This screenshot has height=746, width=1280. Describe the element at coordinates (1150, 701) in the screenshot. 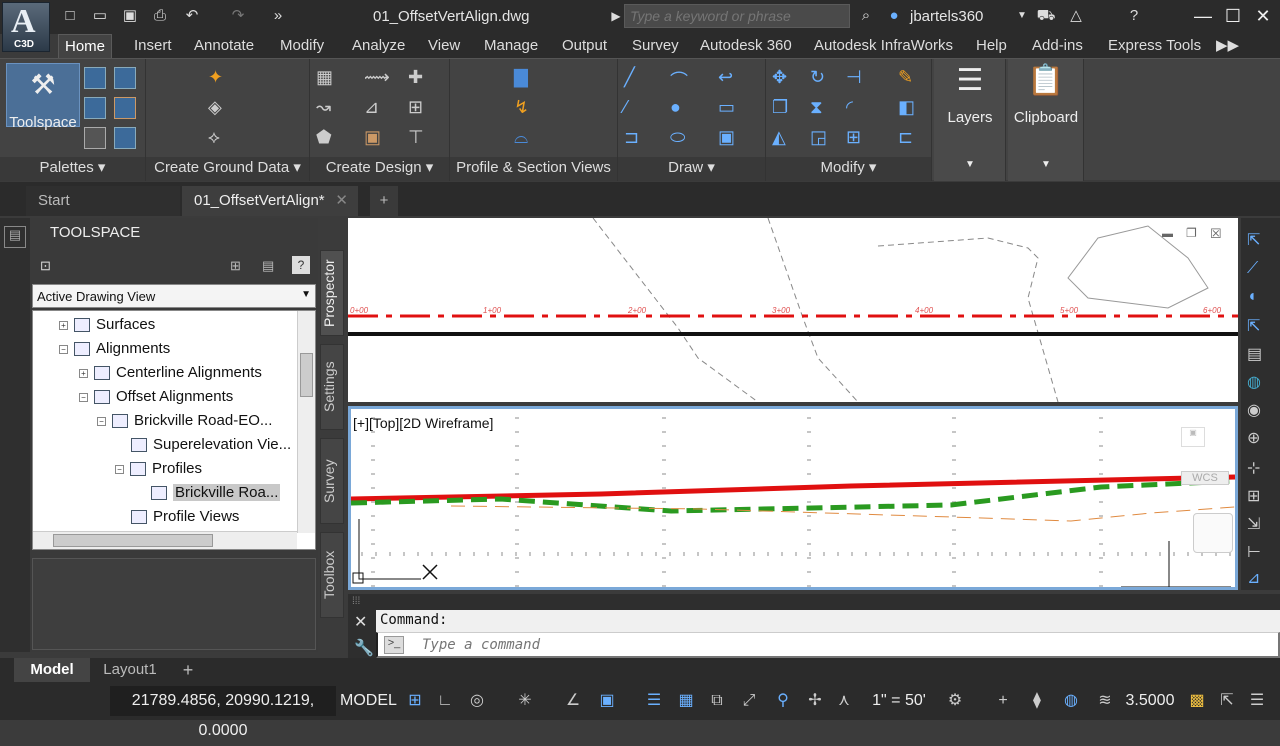

I see `elevation-value: 3.5000` at that location.